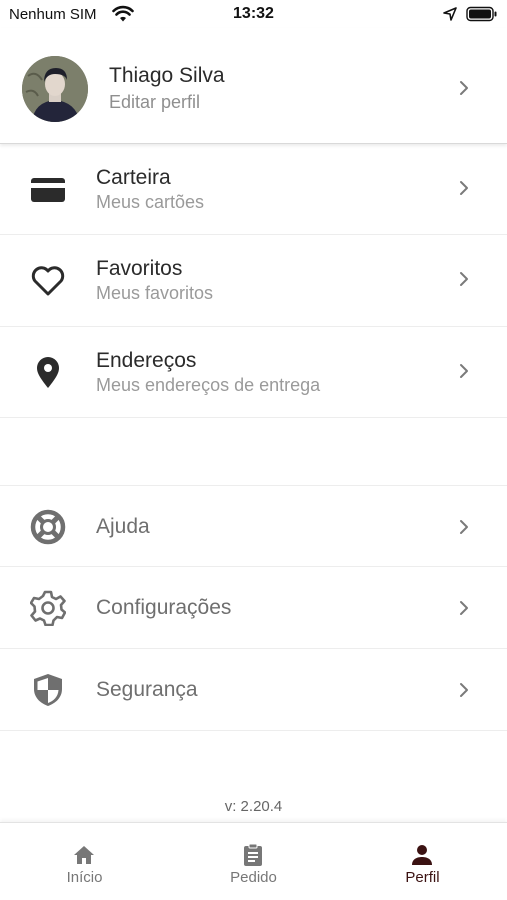 The height and width of the screenshot is (900, 507). Describe the element at coordinates (48, 690) in the screenshot. I see `shield-icon` at that location.